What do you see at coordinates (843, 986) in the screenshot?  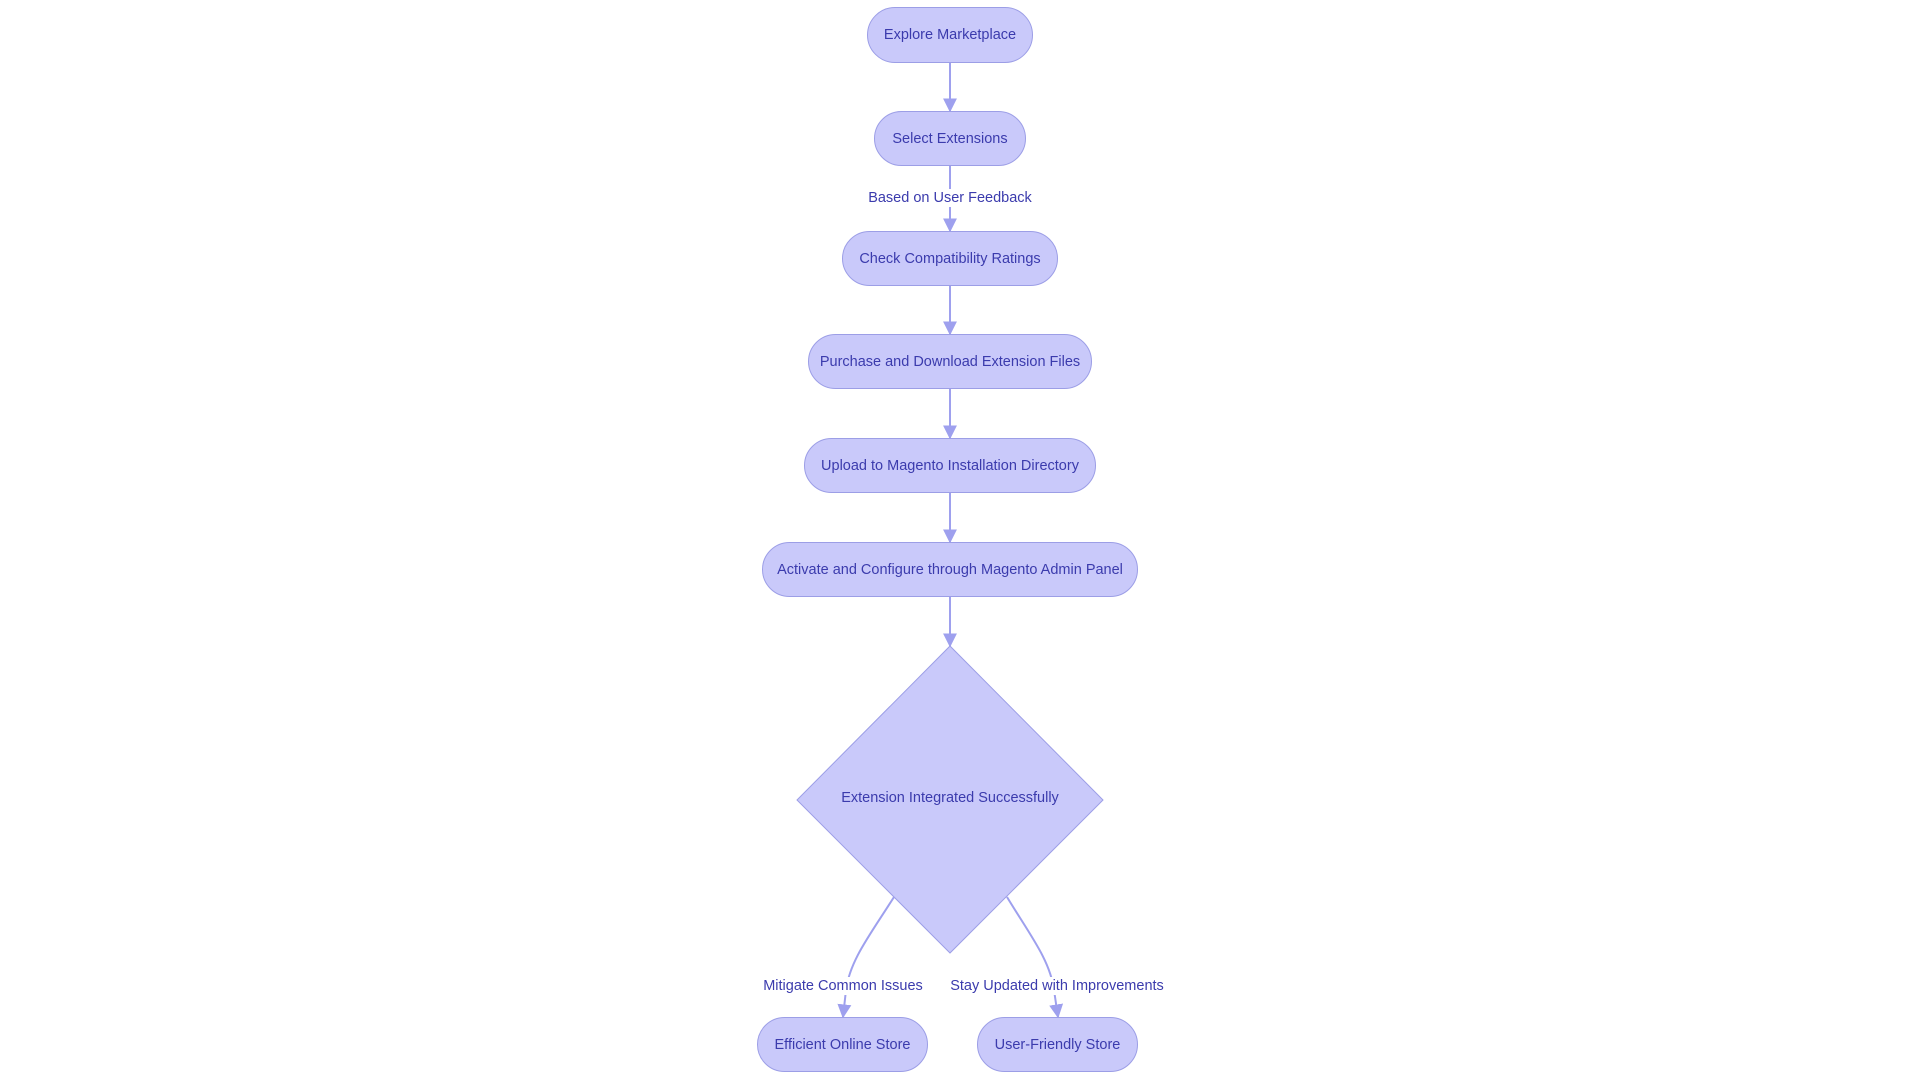 I see `edge-label-mitigate-common-issues: Mitigate Common Issues` at bounding box center [843, 986].